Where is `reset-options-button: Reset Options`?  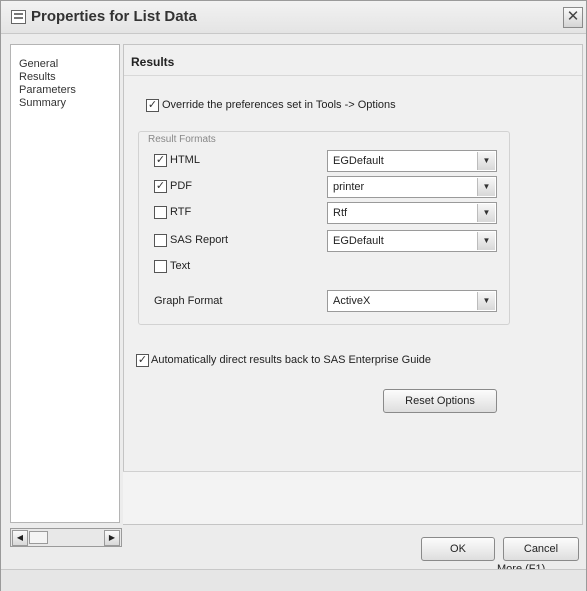 reset-options-button: Reset Options is located at coordinates (440, 401).